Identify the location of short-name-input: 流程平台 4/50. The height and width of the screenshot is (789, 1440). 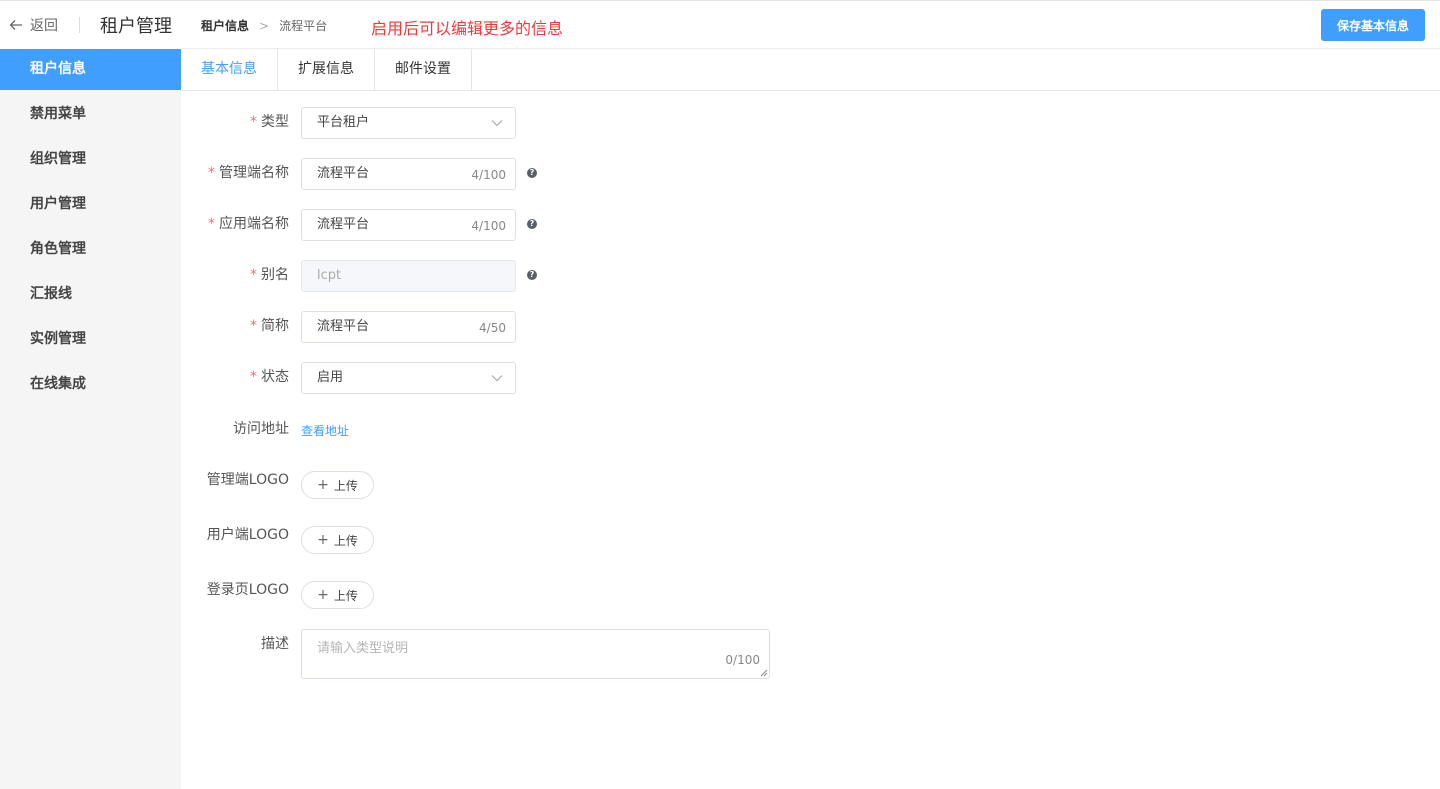
(408, 327).